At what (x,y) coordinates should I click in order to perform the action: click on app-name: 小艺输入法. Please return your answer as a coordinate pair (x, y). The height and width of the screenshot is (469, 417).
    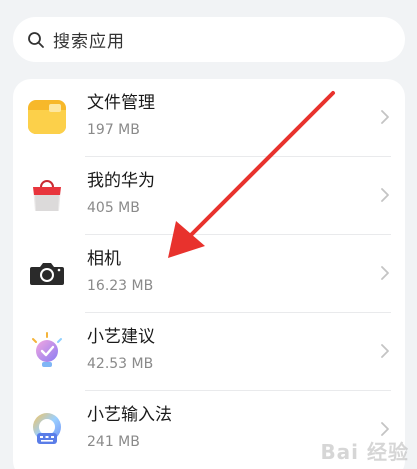
    Looking at the image, I should click on (129, 415).